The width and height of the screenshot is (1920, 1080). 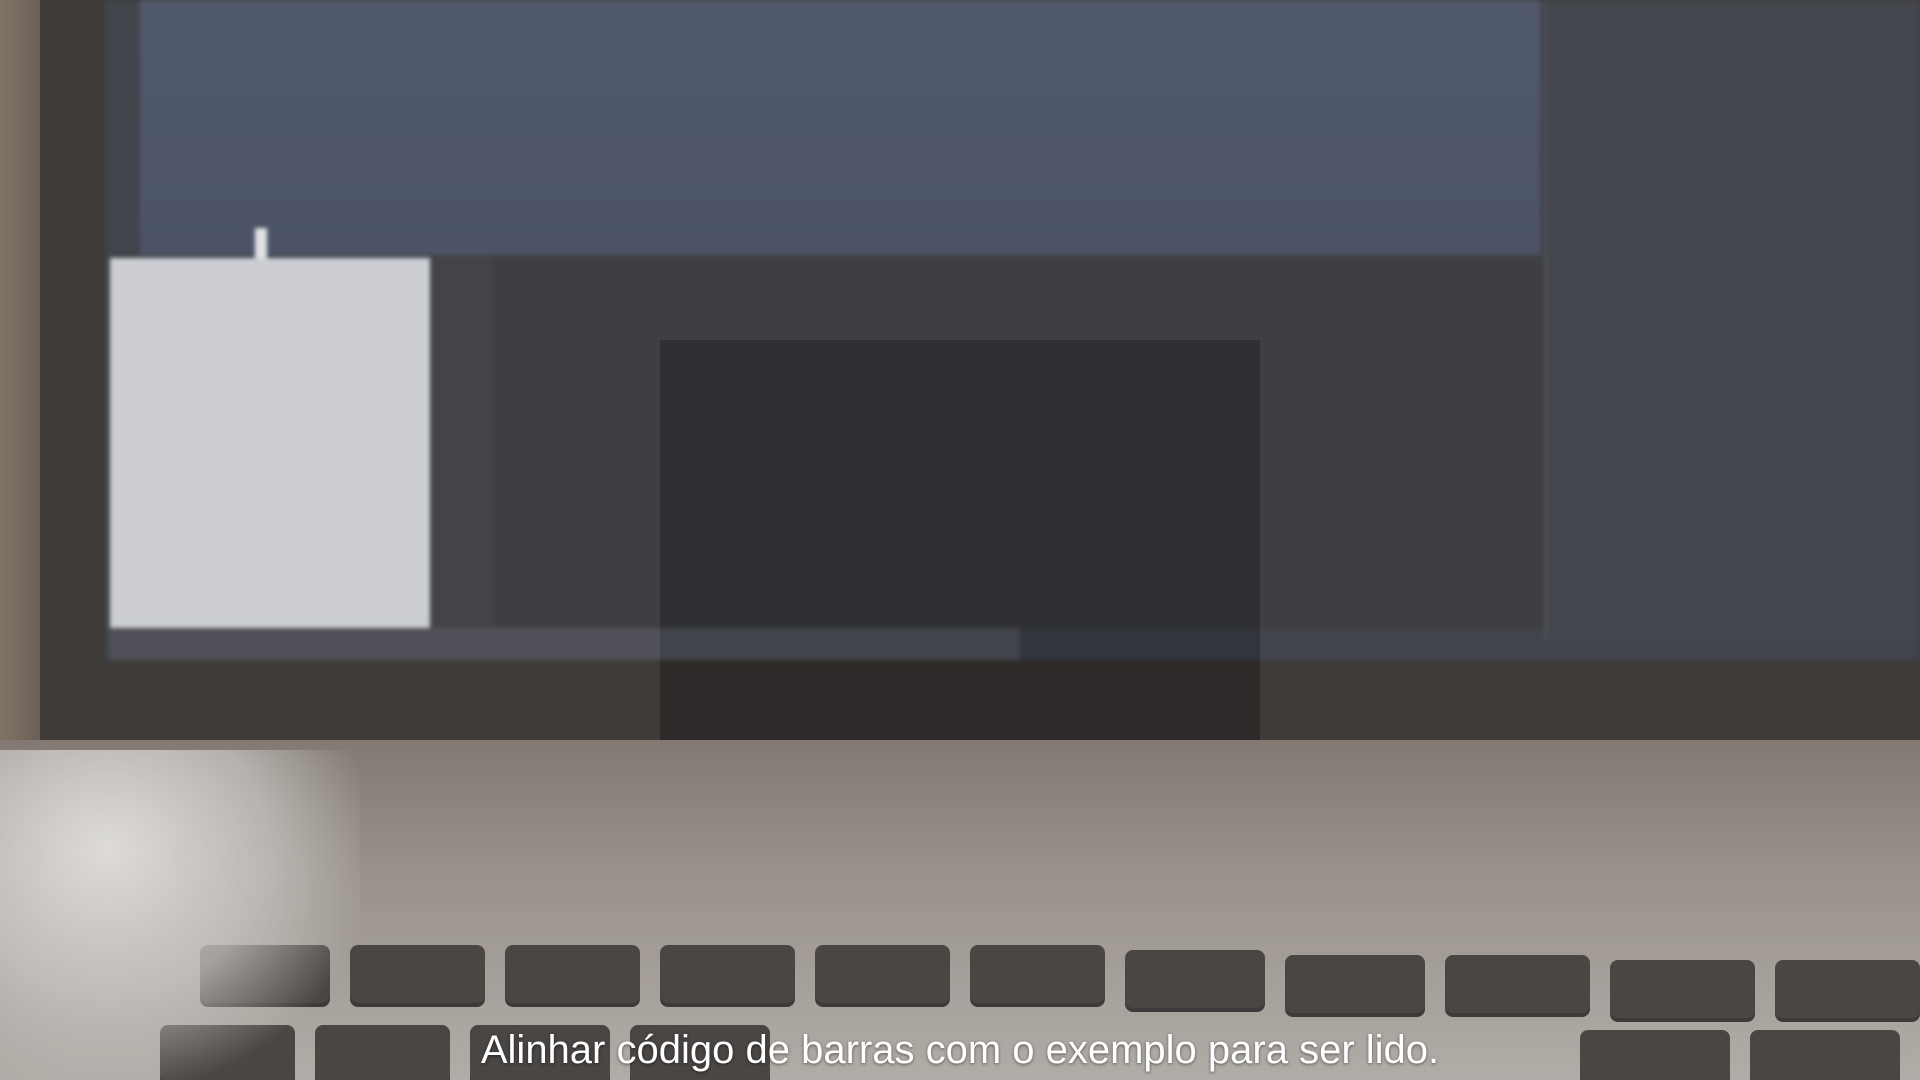 I want to click on file-tree-sidebar, so click(x=270, y=443).